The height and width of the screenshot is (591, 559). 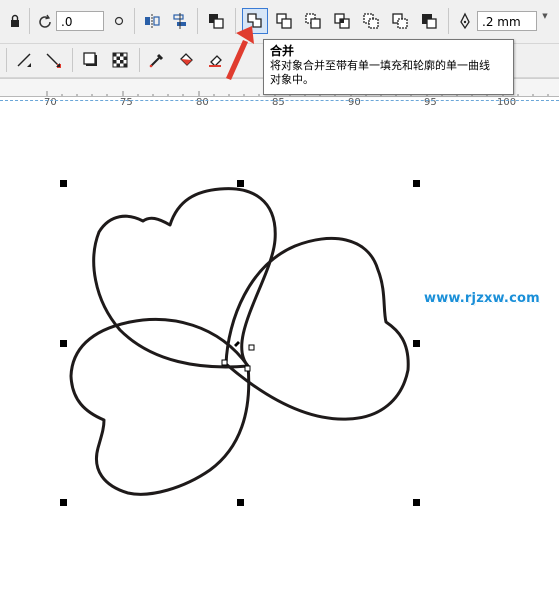 I want to click on tooltip-description-line1: 将对象合并至带有单一填充和轮廓的单一曲线, so click(x=380, y=65).